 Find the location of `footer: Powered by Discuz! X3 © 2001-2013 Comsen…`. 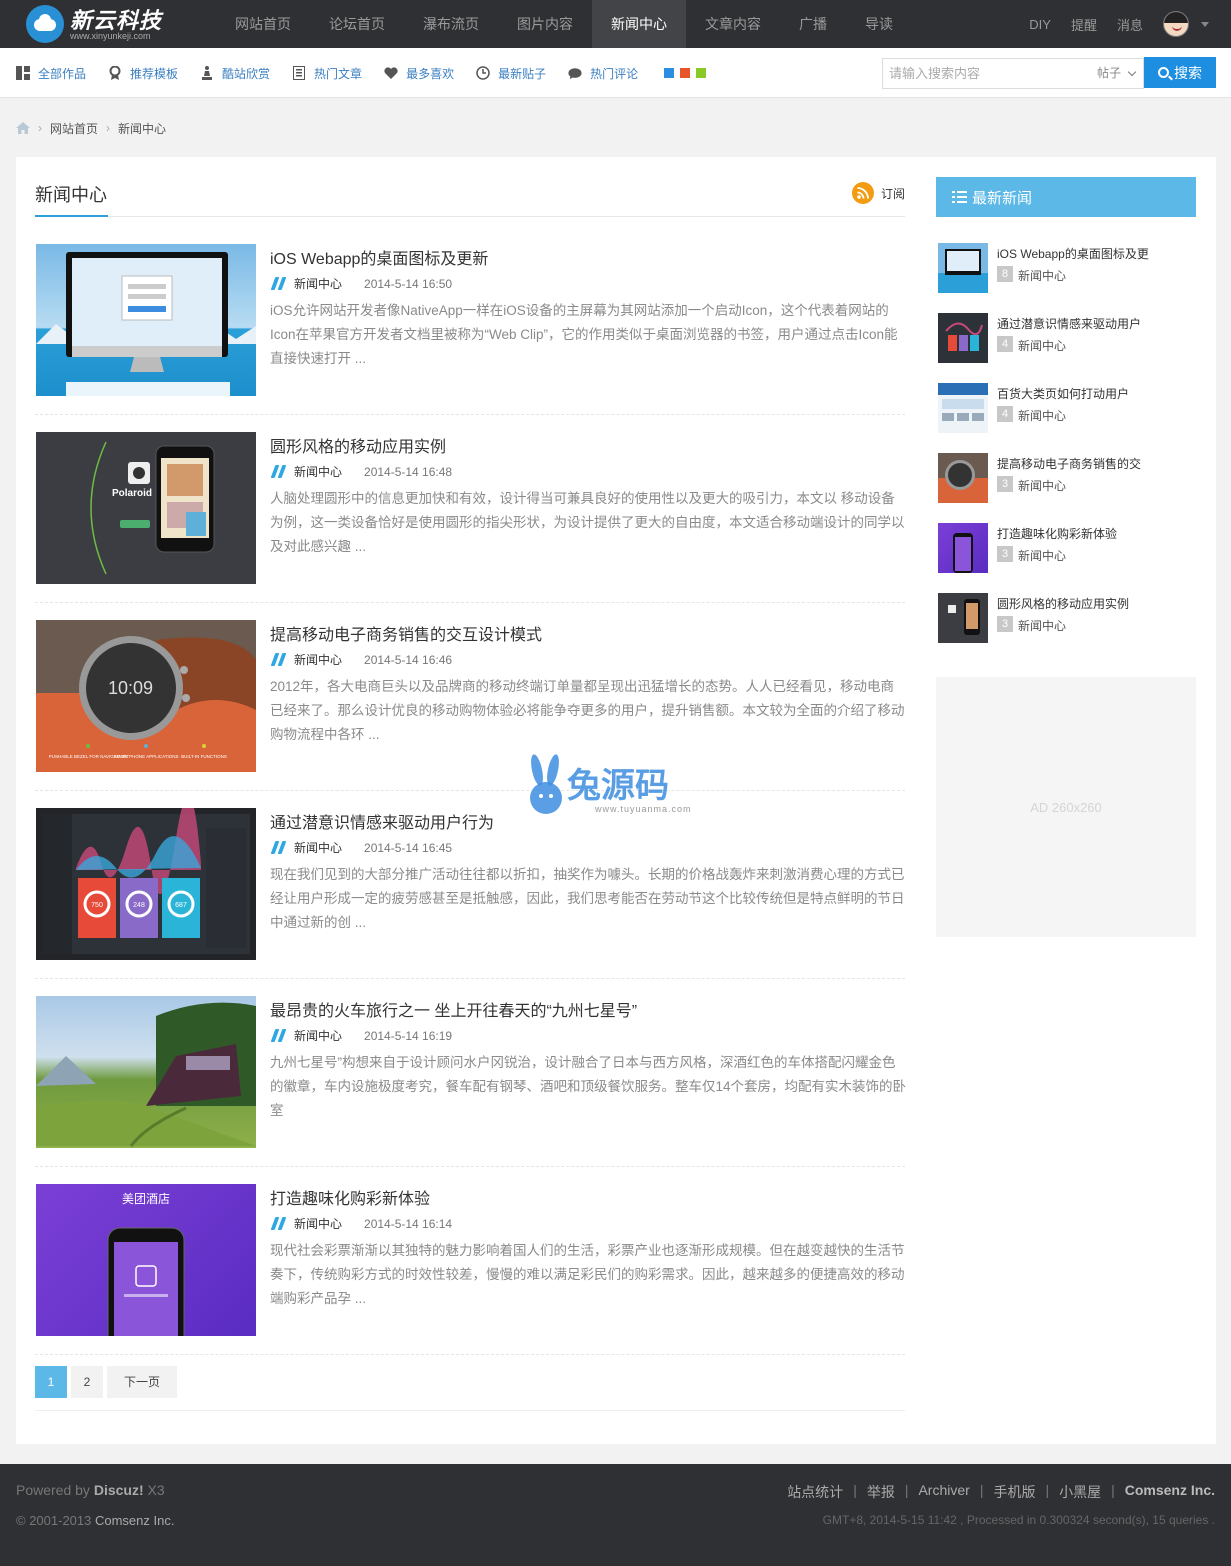

footer: Powered by Discuz! X3 © 2001-2013 Comsen… is located at coordinates (615, 1515).